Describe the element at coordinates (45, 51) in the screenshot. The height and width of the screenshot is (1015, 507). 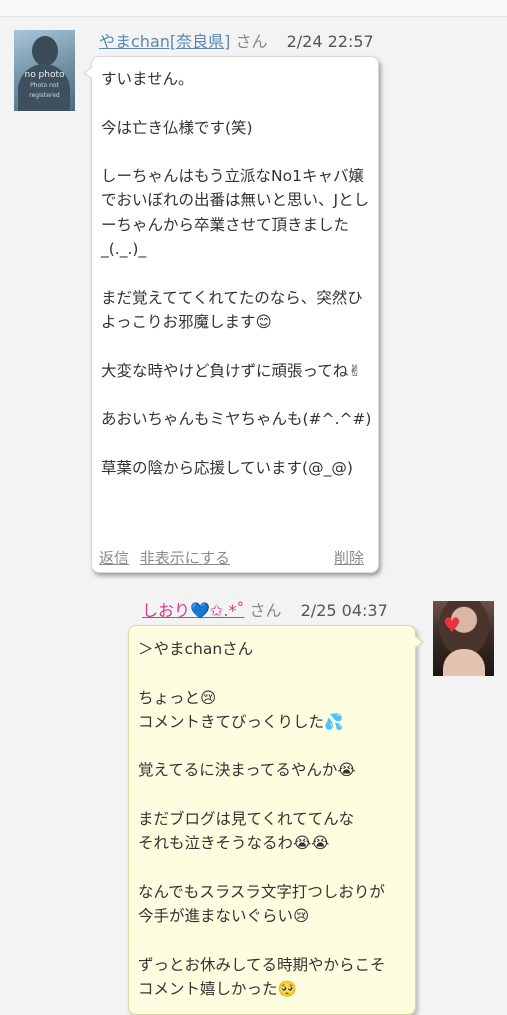
I see `avatar-silhouette-head` at that location.